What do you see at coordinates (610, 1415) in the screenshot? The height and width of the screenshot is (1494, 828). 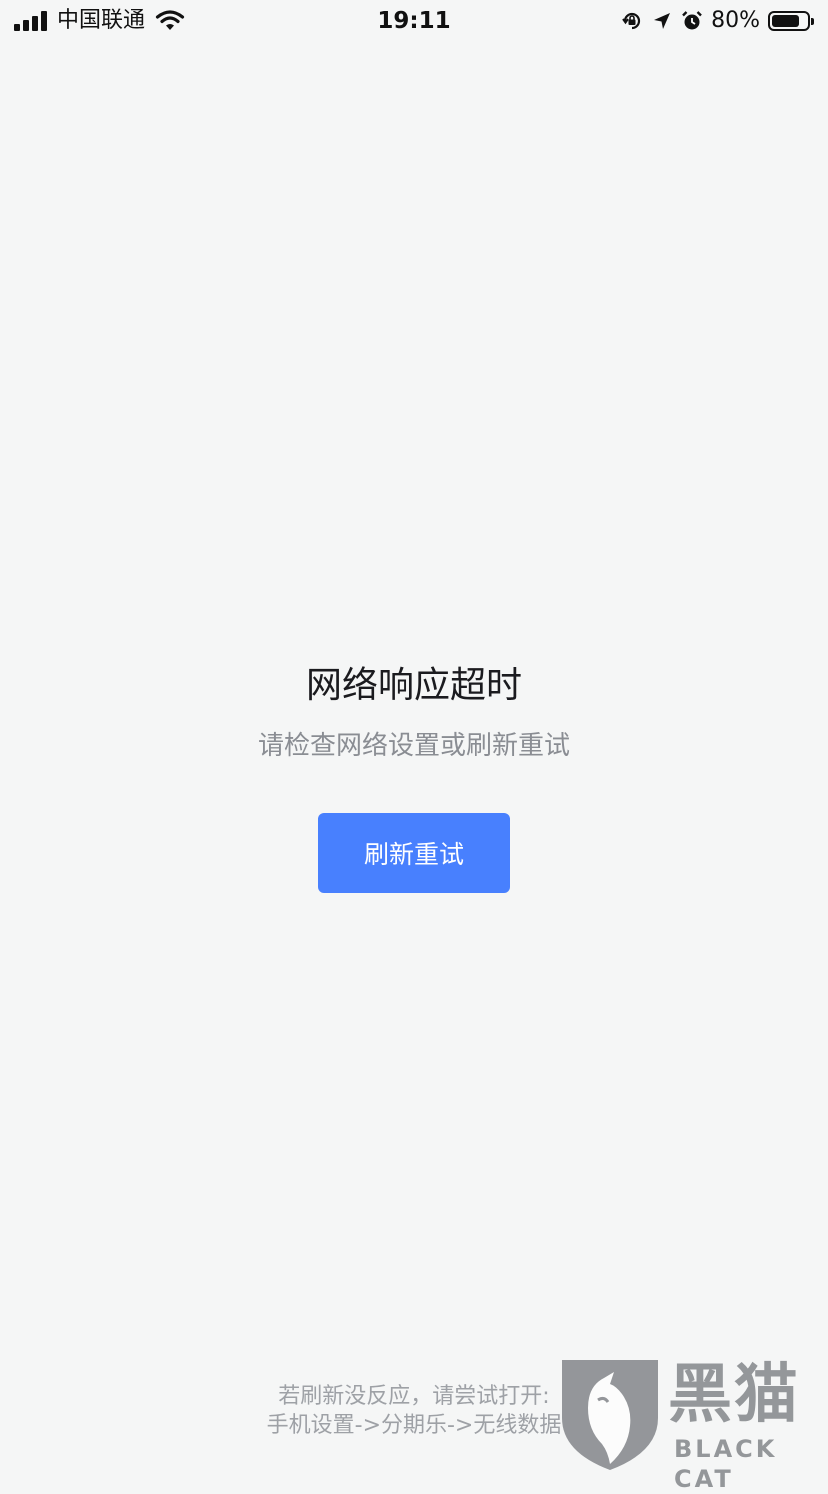 I see `cat-shield-logo-icon` at bounding box center [610, 1415].